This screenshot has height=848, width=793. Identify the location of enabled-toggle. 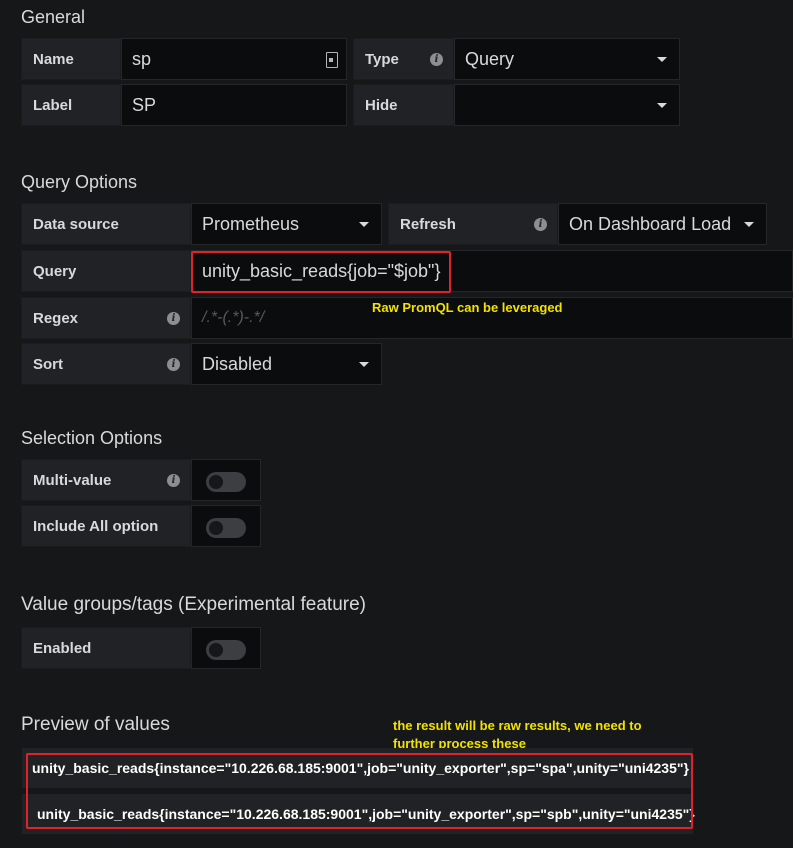
(226, 648).